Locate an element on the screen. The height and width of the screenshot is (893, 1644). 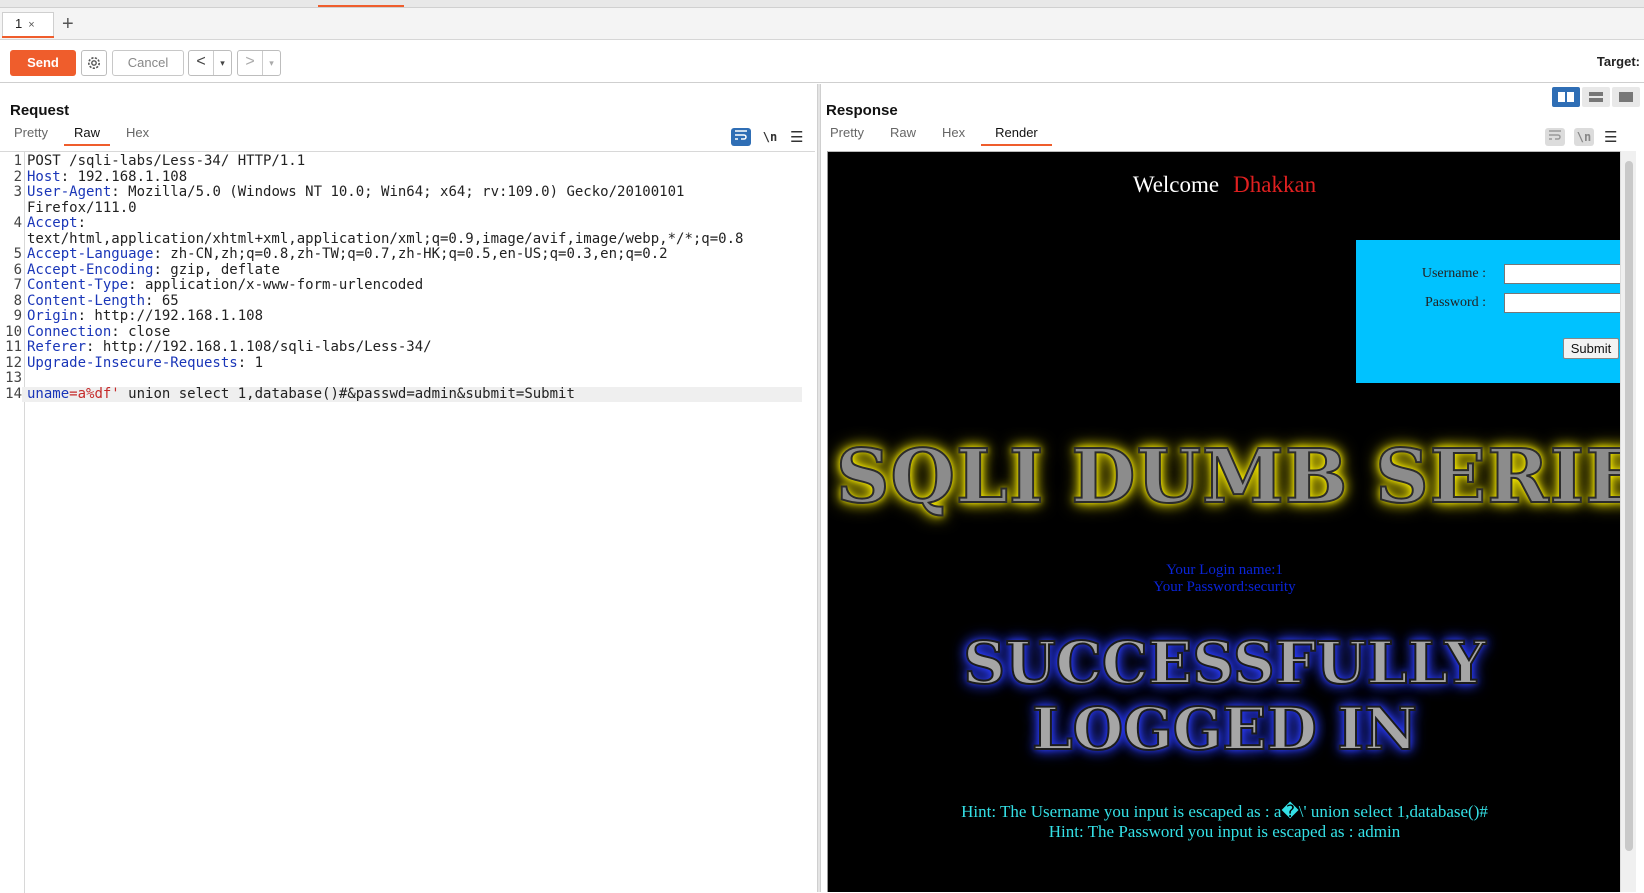
line-number: 4 is located at coordinates (17, 223).